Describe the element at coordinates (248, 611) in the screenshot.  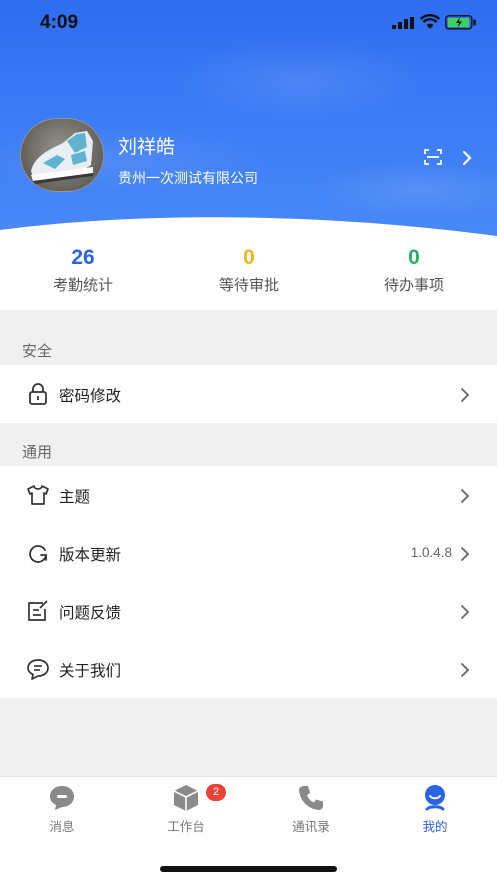
I see `menu-item-feedback: 问题反馈` at that location.